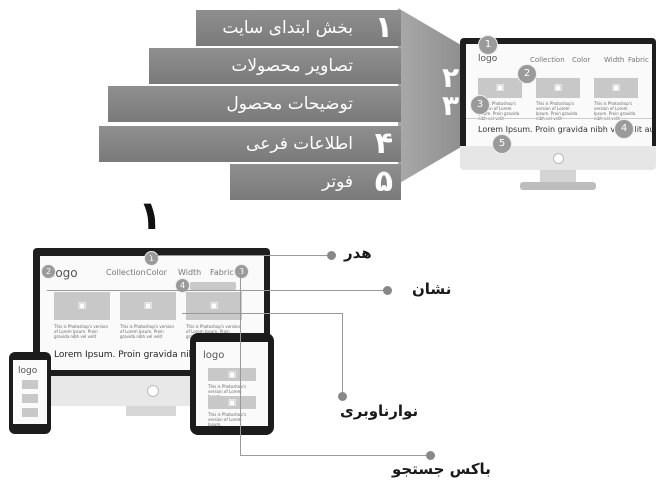  I want to click on search-box-label: باکس جستجو, so click(441, 469).